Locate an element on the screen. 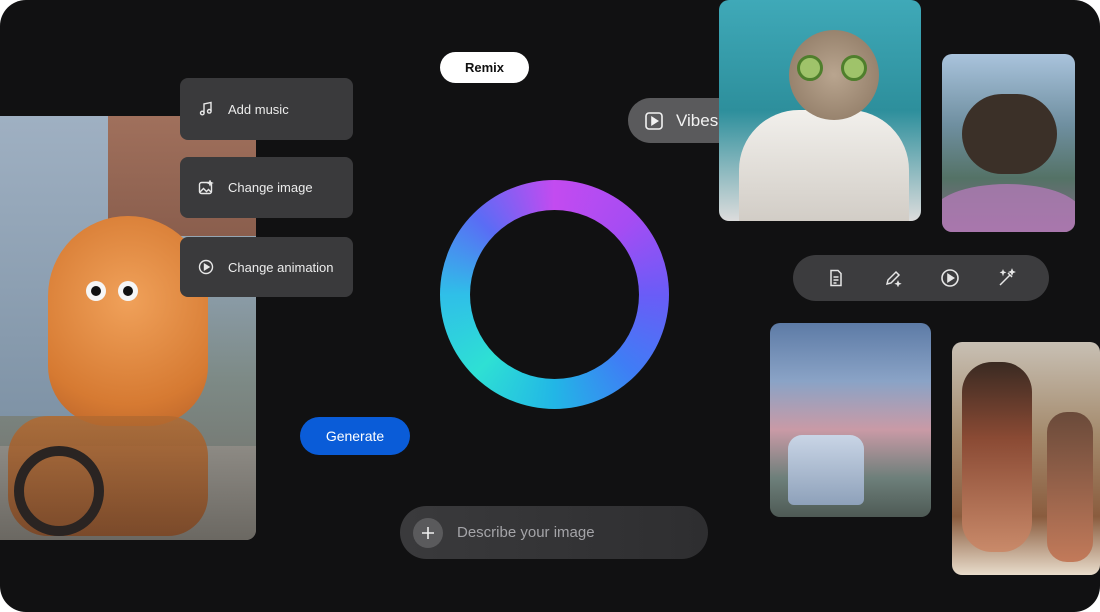 The height and width of the screenshot is (612, 1100). photo-van is located at coordinates (826, 470).